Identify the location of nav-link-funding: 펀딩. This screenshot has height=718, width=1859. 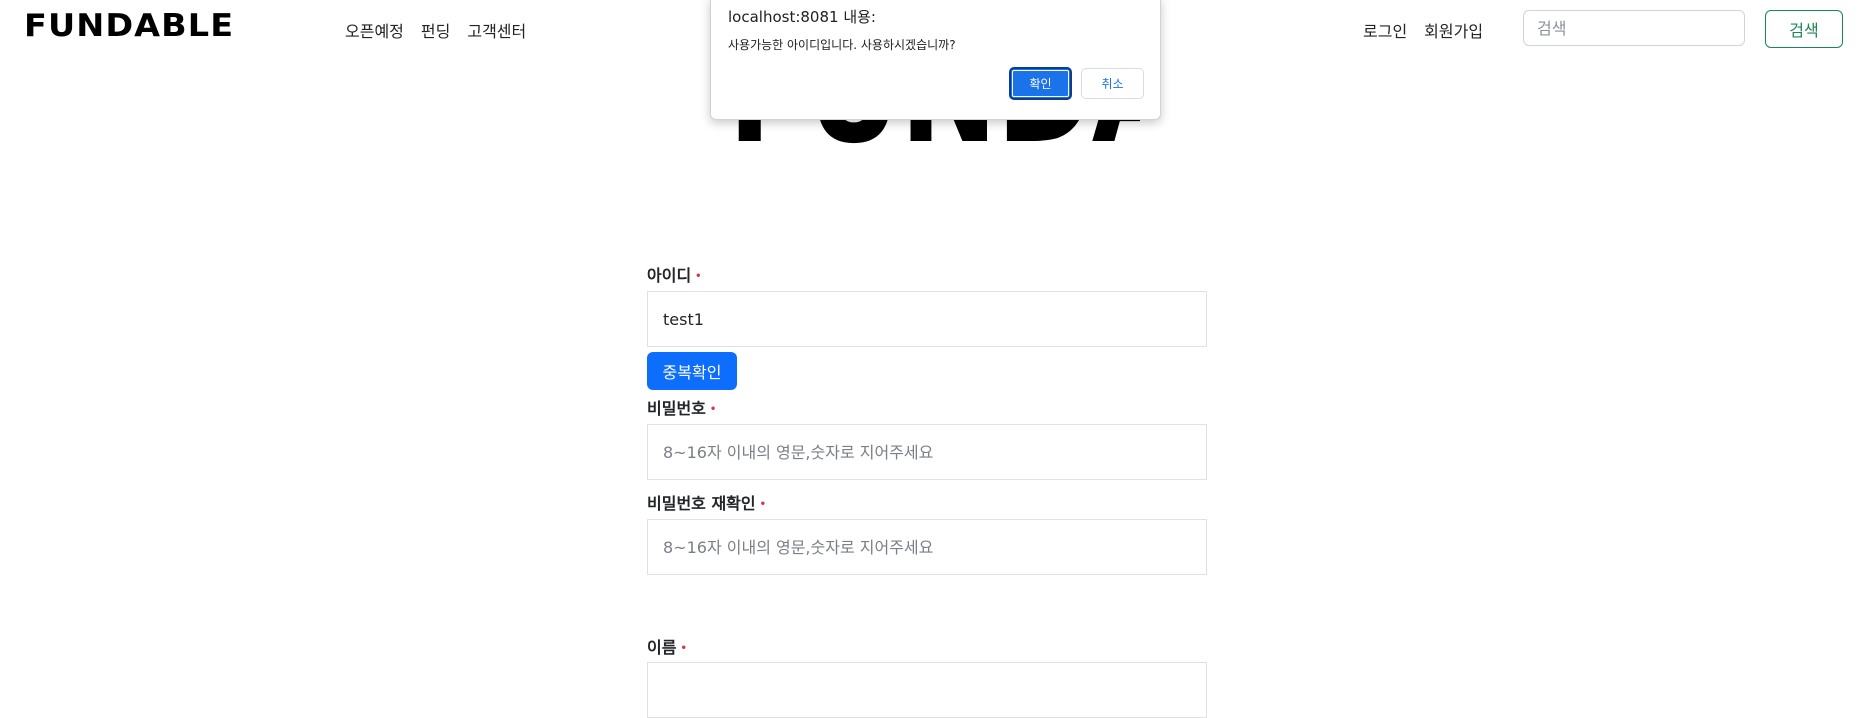
(435, 30).